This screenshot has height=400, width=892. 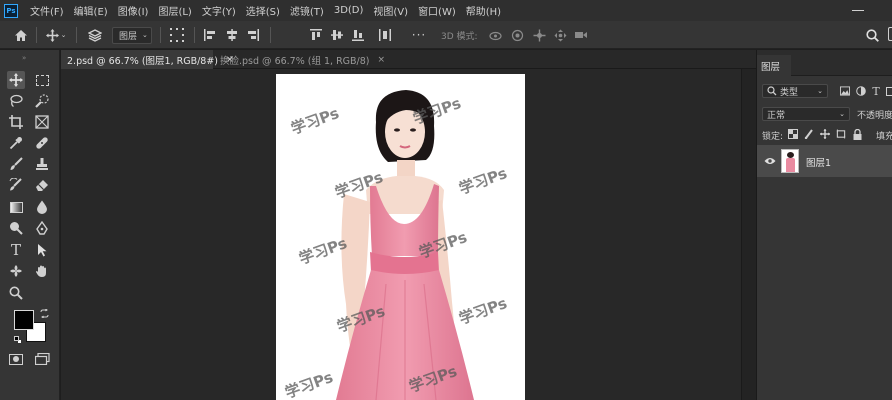 I want to click on fill-label: 填充, so click(x=884, y=137).